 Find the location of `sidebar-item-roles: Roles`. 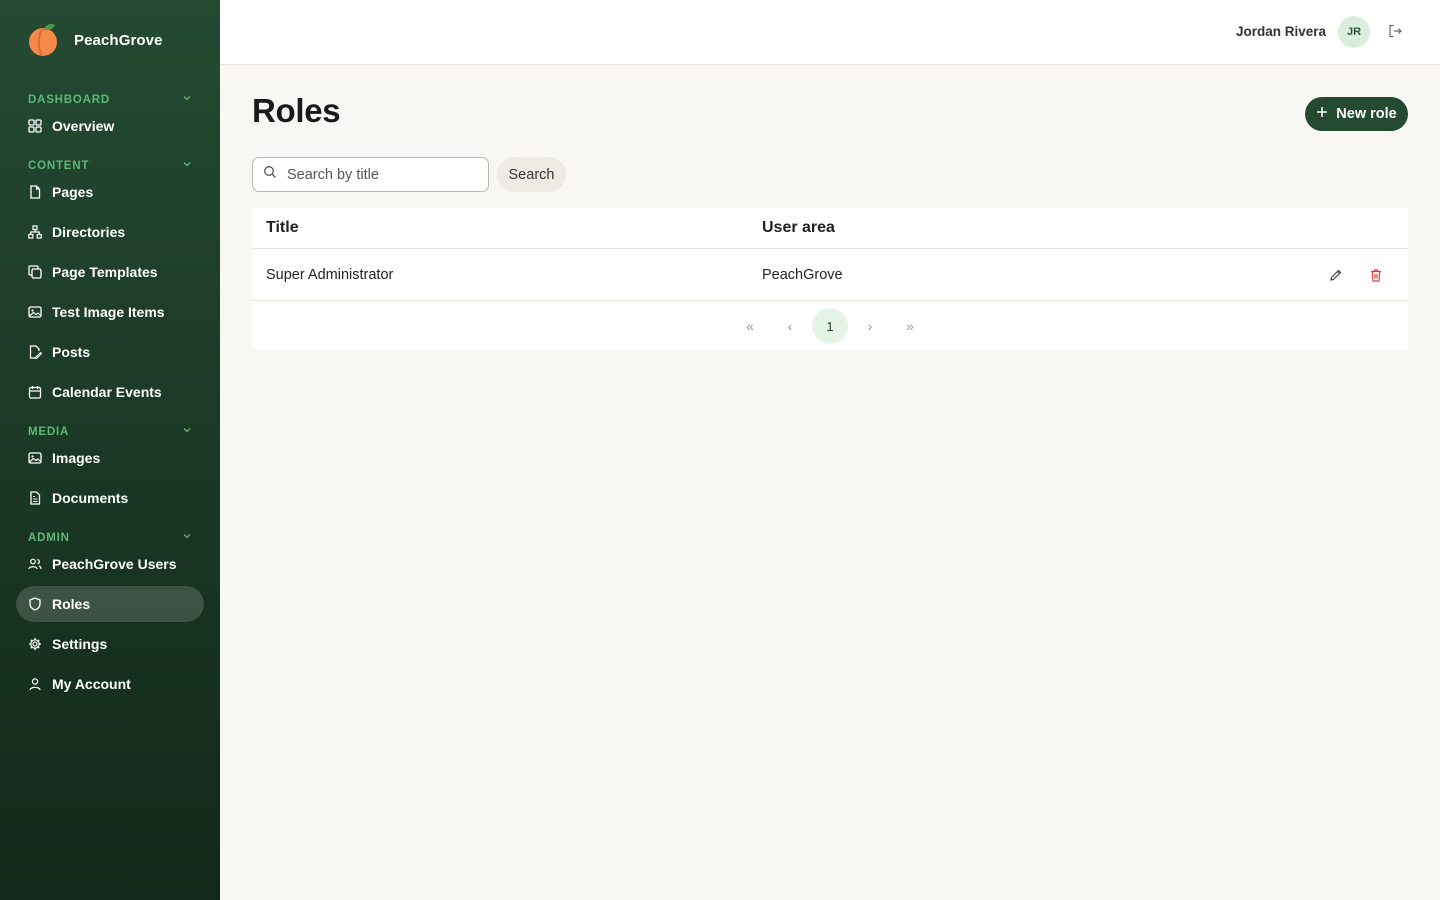

sidebar-item-roles: Roles is located at coordinates (110, 604).